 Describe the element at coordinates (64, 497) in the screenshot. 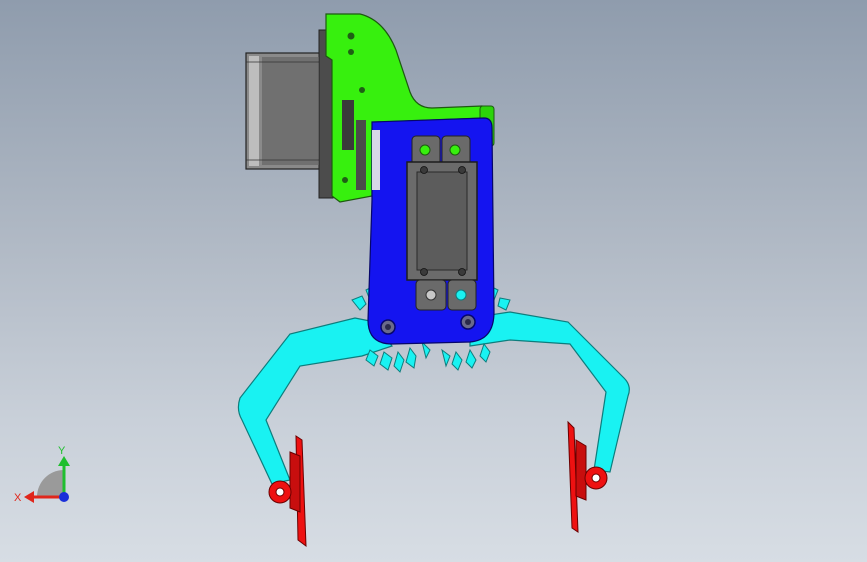

I see `z-axis-dot` at that location.